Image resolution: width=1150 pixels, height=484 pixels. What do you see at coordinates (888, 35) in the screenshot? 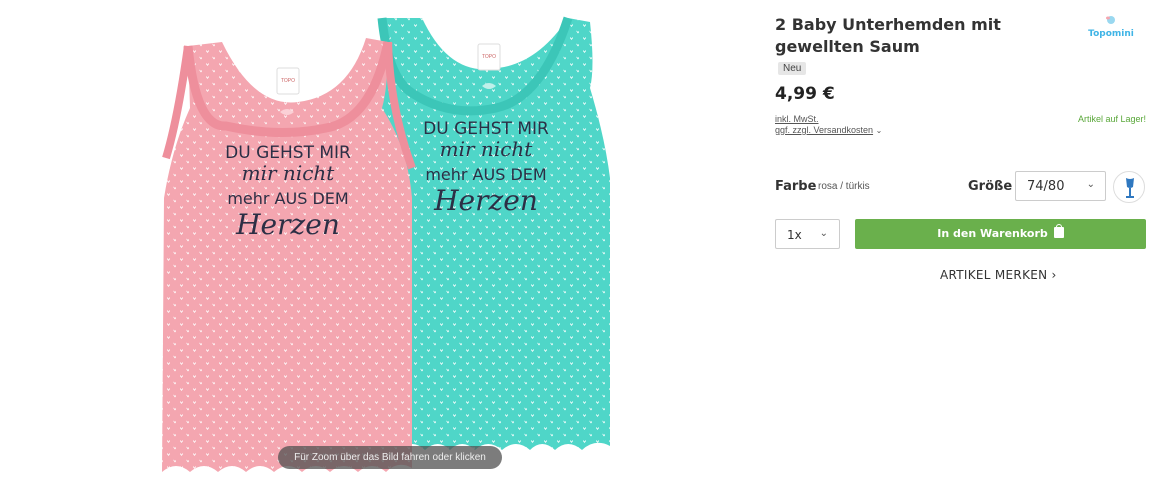
I see `product-title: 2 Baby Unterhemden mit gewellten Saum` at bounding box center [888, 35].